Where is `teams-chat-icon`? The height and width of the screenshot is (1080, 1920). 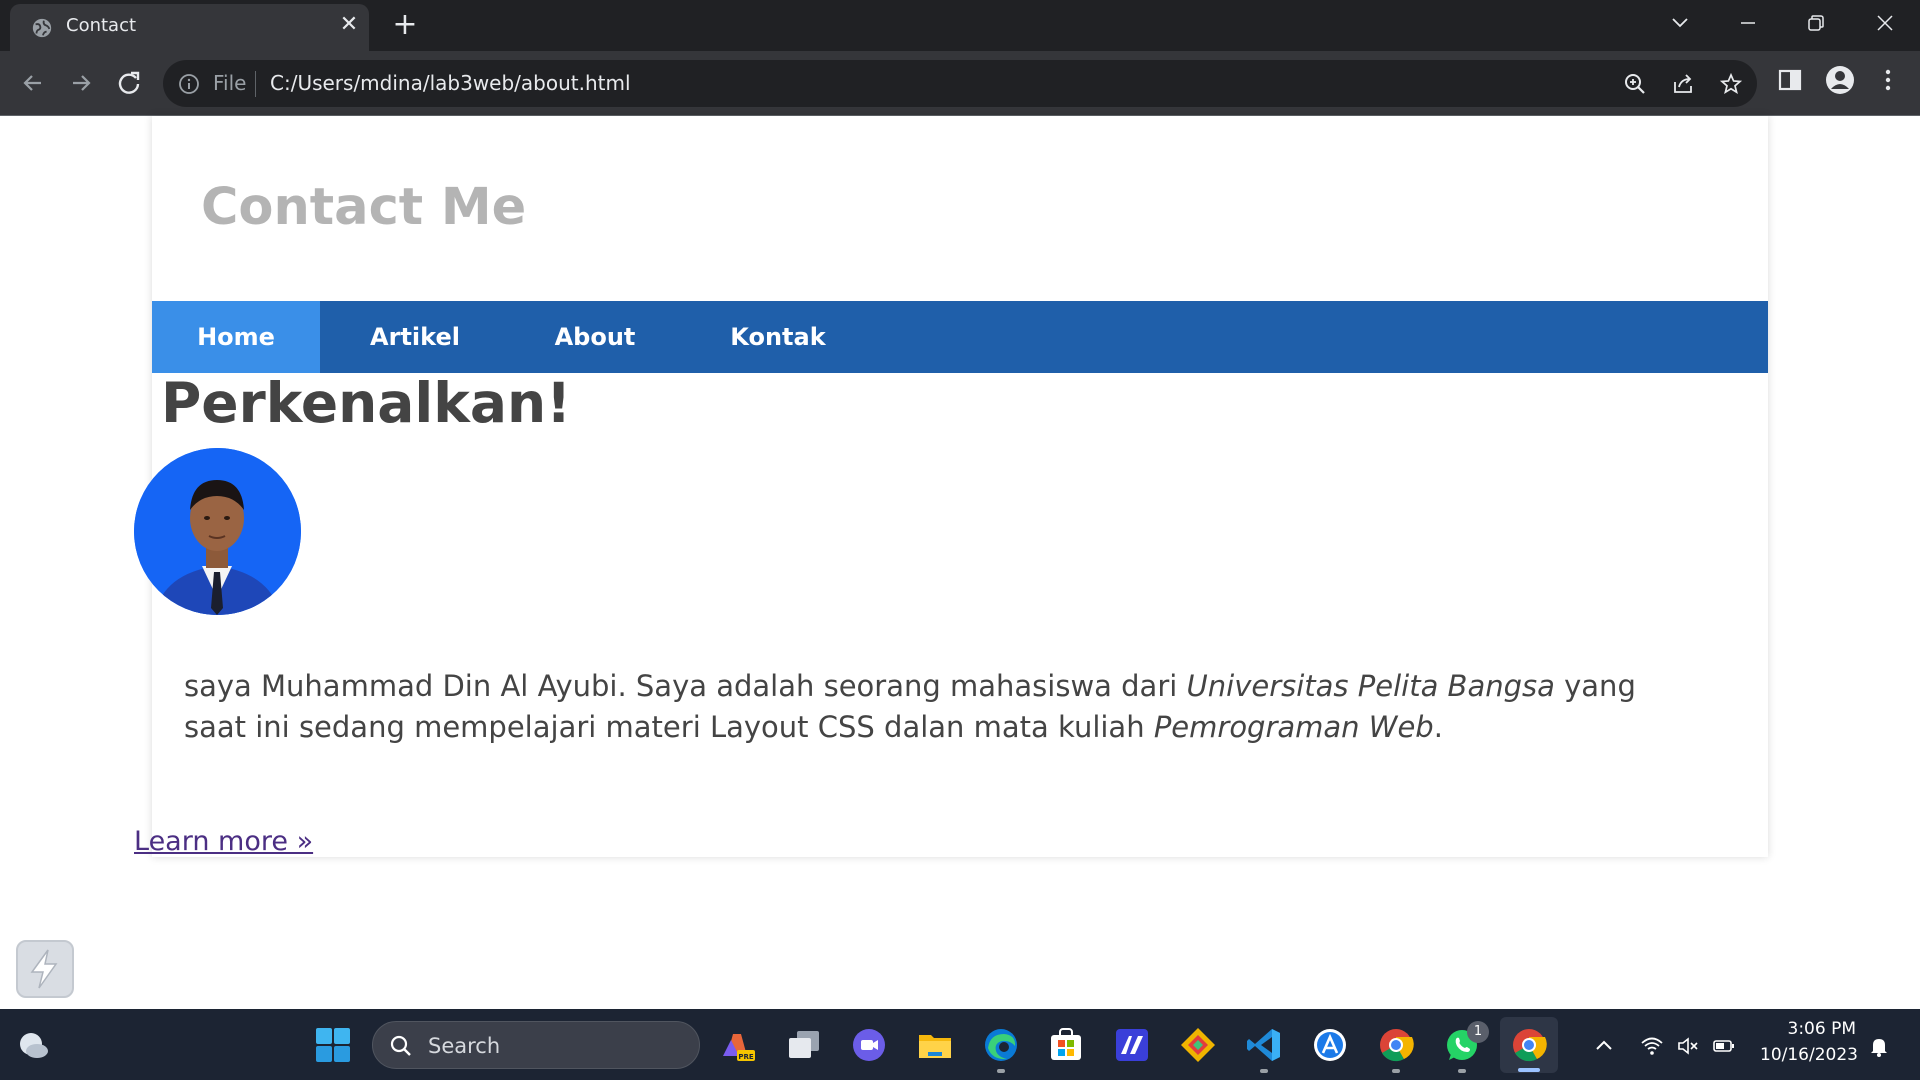 teams-chat-icon is located at coordinates (869, 1045).